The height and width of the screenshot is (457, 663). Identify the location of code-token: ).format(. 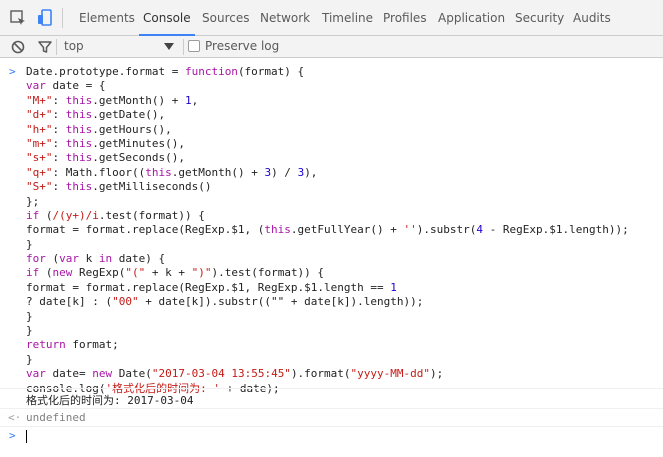
(320, 374).